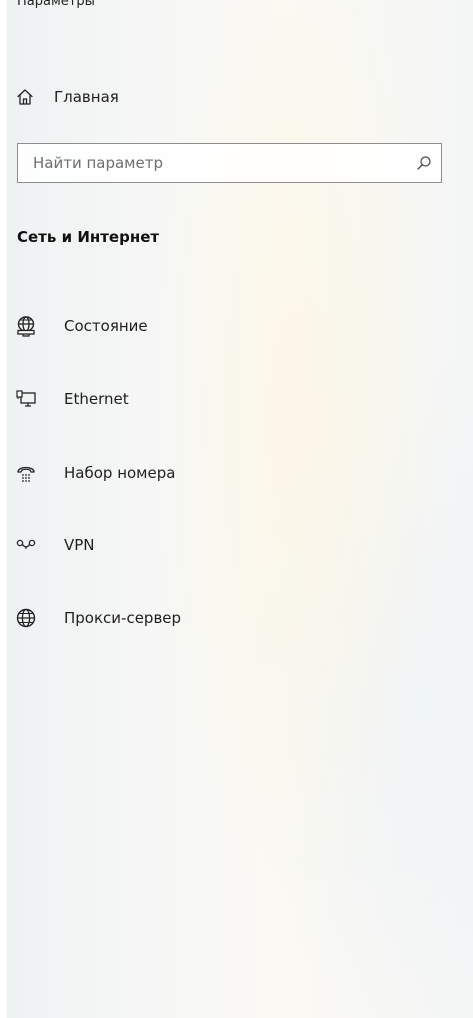  I want to click on vpn-icon, so click(26, 545).